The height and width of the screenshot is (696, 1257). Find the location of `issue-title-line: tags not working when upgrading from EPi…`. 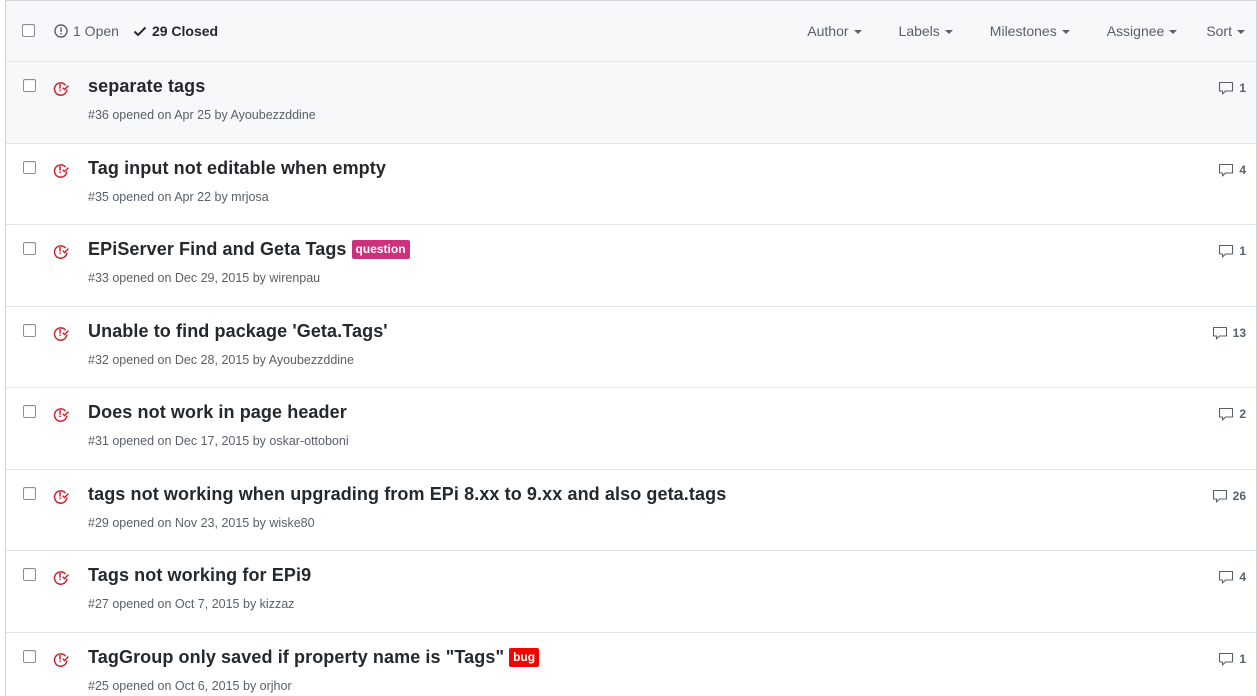

issue-title-line: tags not working when upgrading from EPi… is located at coordinates (407, 494).